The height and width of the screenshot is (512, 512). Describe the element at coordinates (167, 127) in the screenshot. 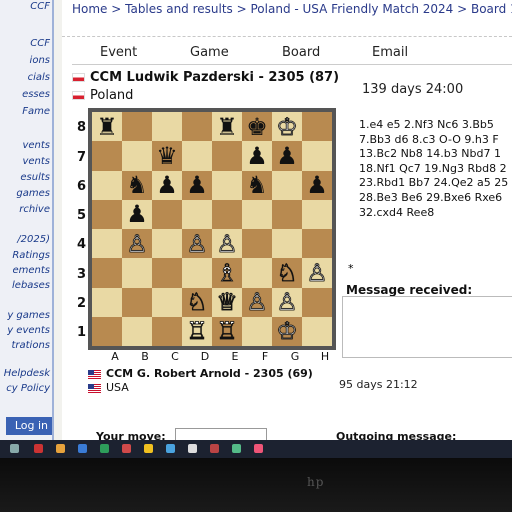

I see `board-square-c8` at that location.